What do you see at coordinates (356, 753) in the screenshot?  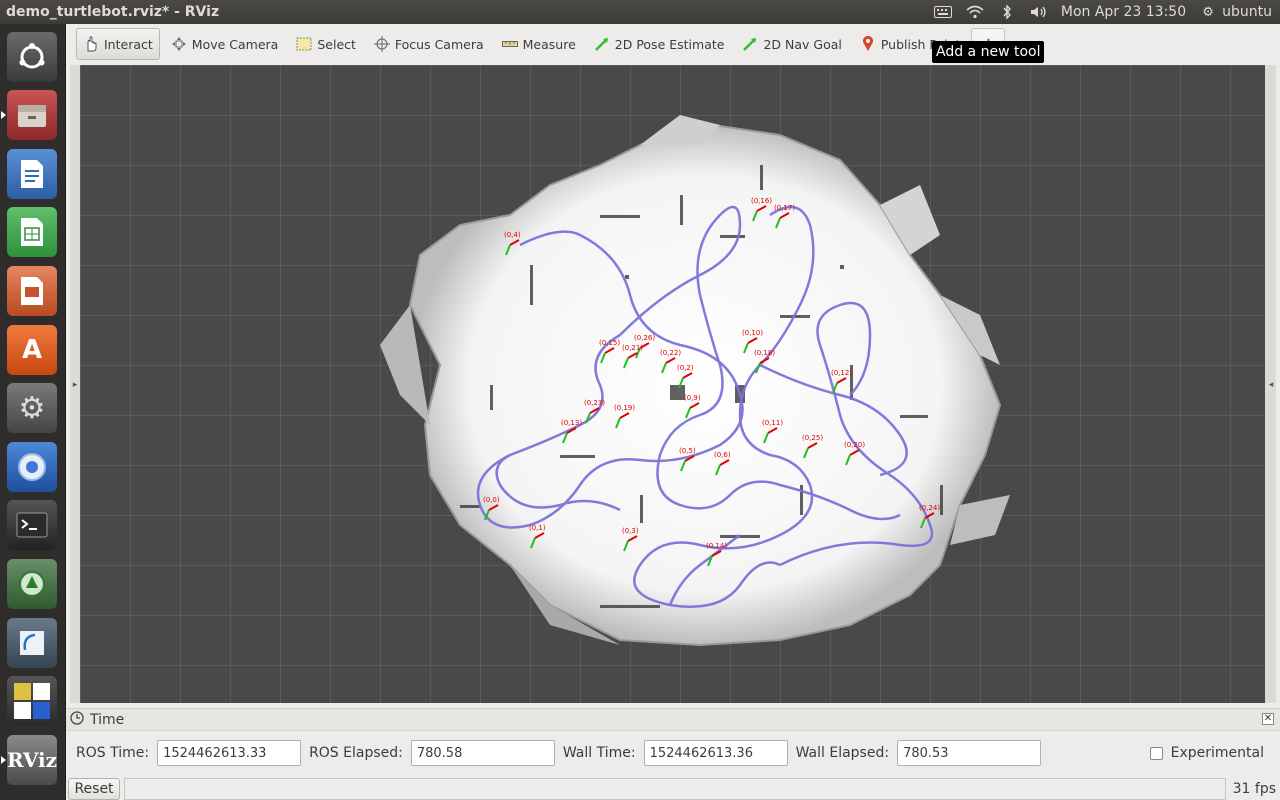 I see `ros-elapsed-label: ROS Elapsed:` at bounding box center [356, 753].